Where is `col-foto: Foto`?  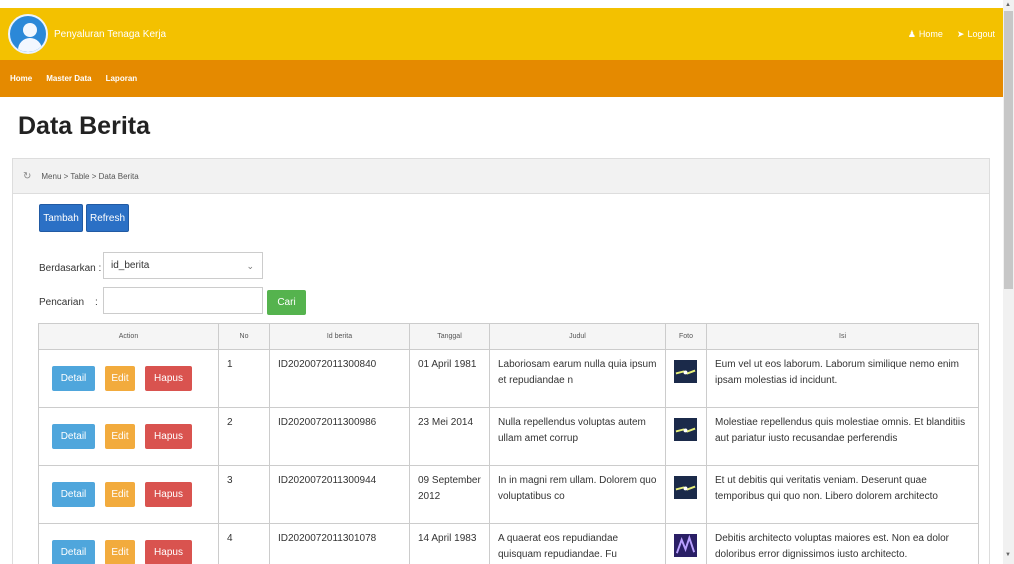
col-foto: Foto is located at coordinates (686, 336).